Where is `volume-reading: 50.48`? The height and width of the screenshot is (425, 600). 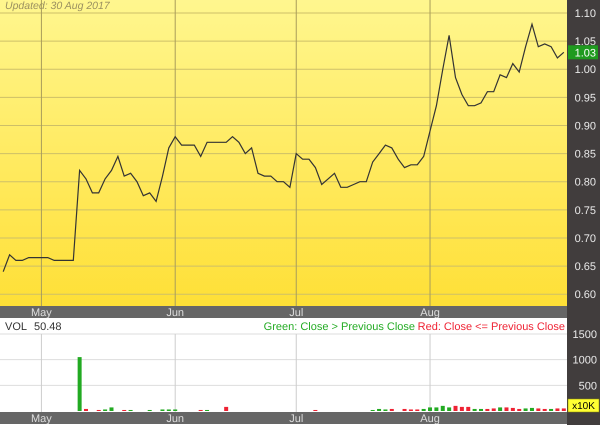 volume-reading: 50.48 is located at coordinates (48, 327).